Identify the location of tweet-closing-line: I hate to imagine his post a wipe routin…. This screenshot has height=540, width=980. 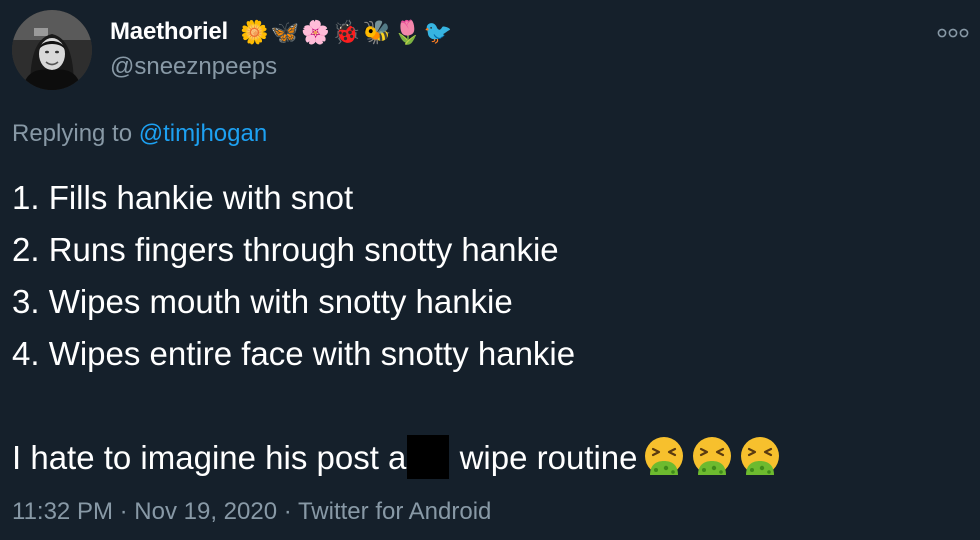
(487, 458).